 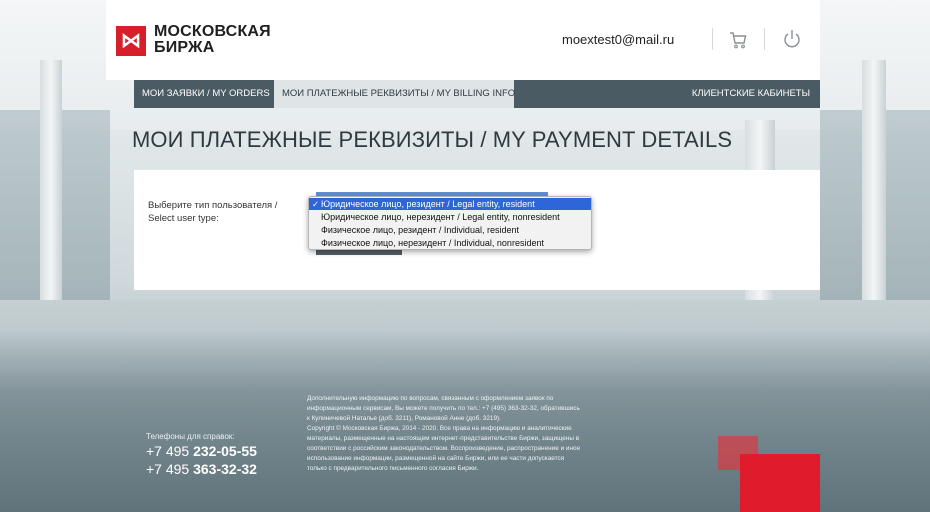 I want to click on decorative-square, so click(x=780, y=483).